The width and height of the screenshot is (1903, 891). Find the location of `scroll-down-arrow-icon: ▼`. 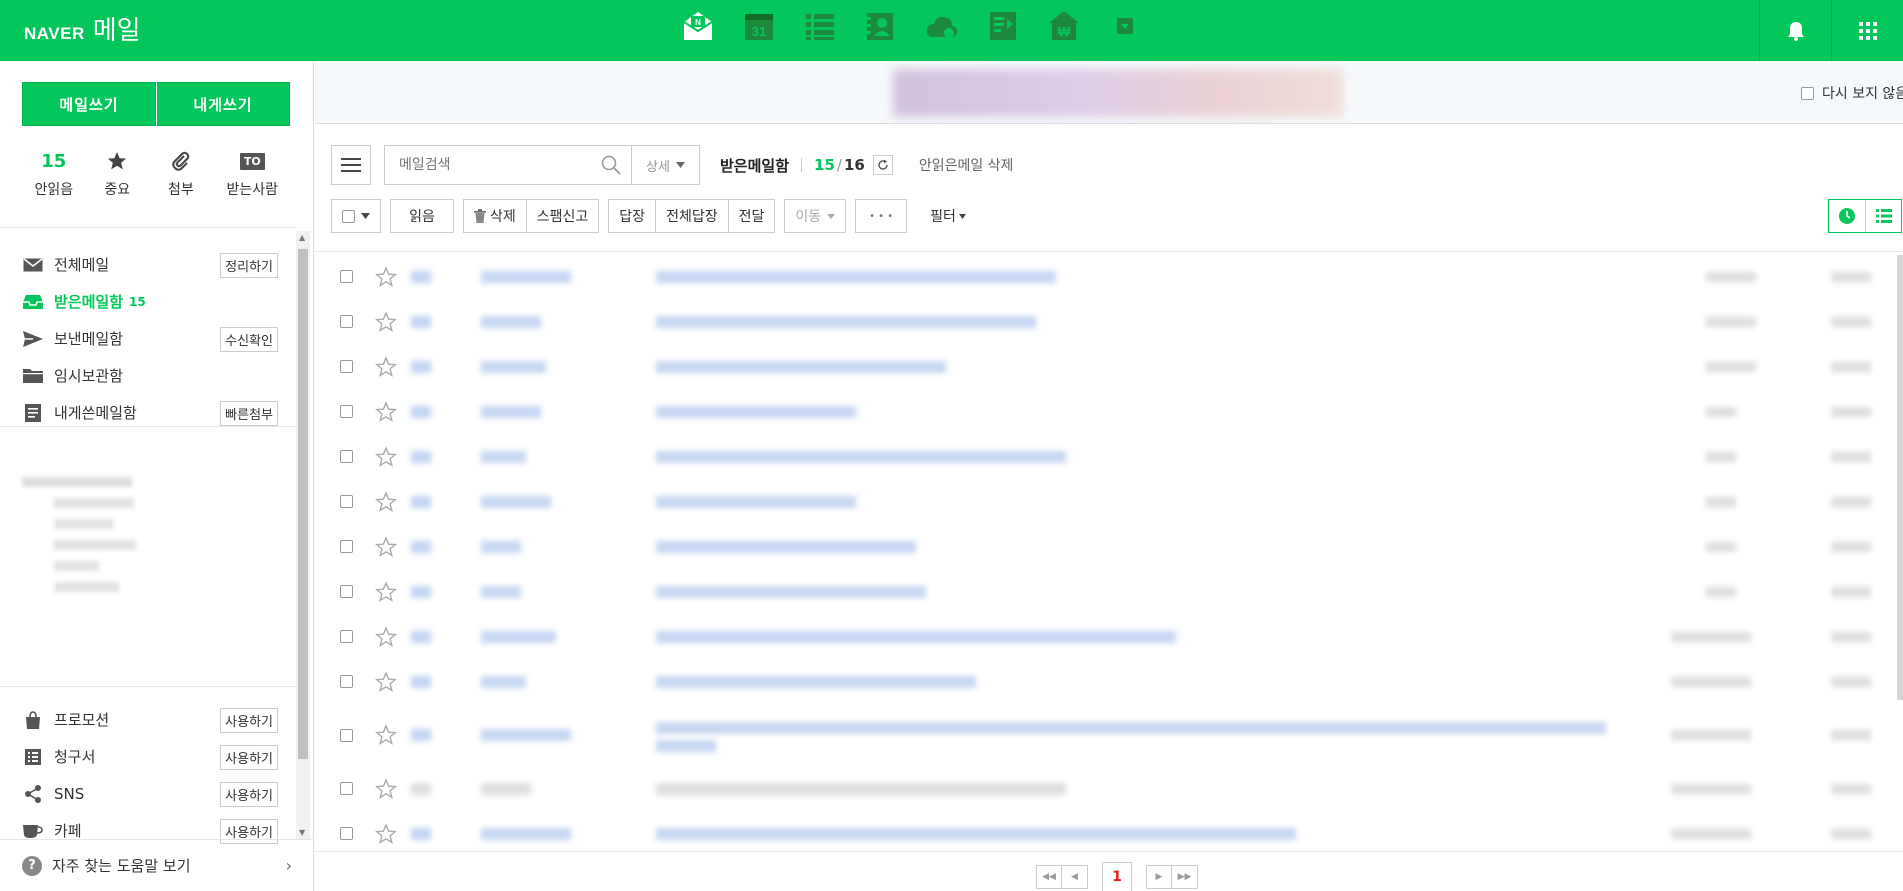

scroll-down-arrow-icon: ▼ is located at coordinates (302, 832).